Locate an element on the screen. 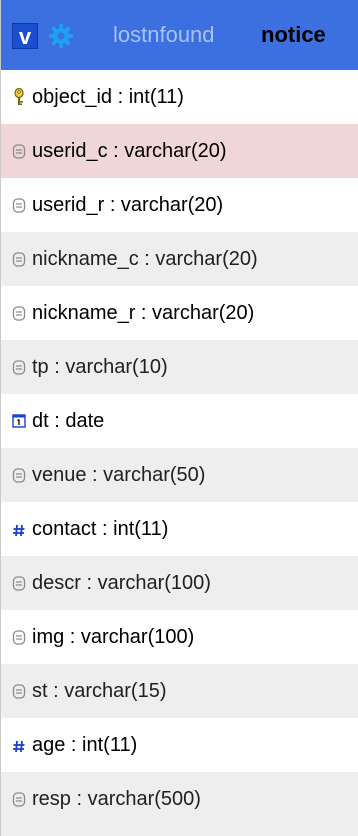  field-label: dt : date is located at coordinates (68, 421).